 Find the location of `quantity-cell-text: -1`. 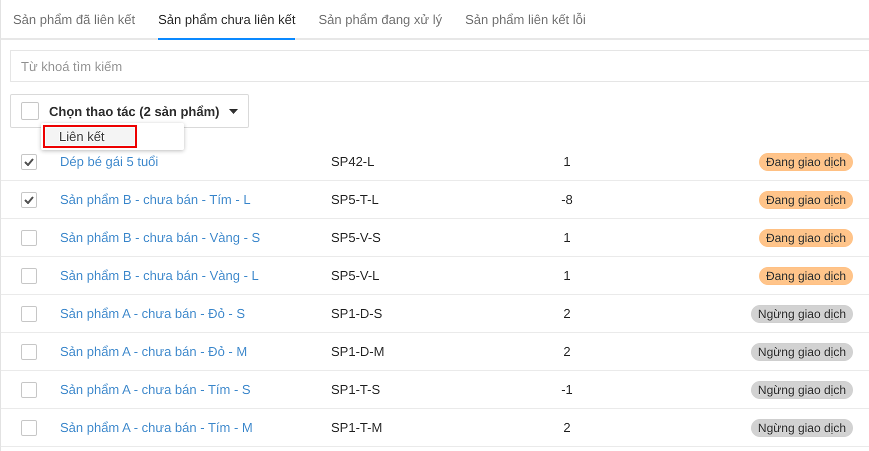

quantity-cell-text: -1 is located at coordinates (567, 389).